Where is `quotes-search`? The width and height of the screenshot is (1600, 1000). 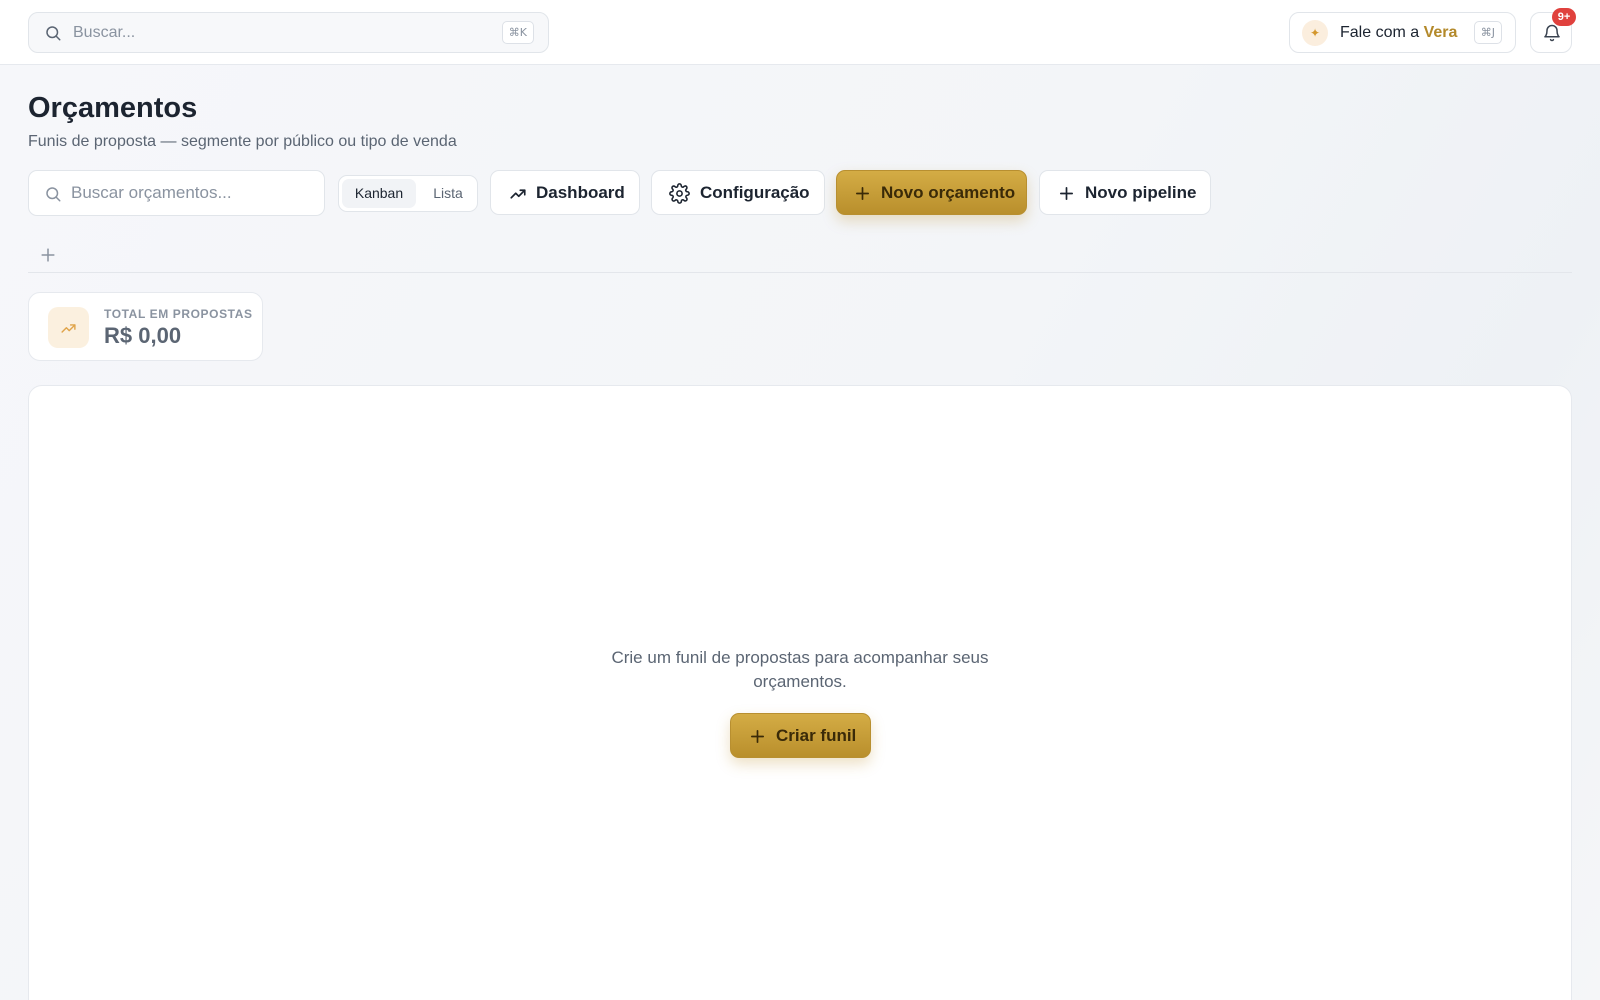
quotes-search is located at coordinates (176, 193).